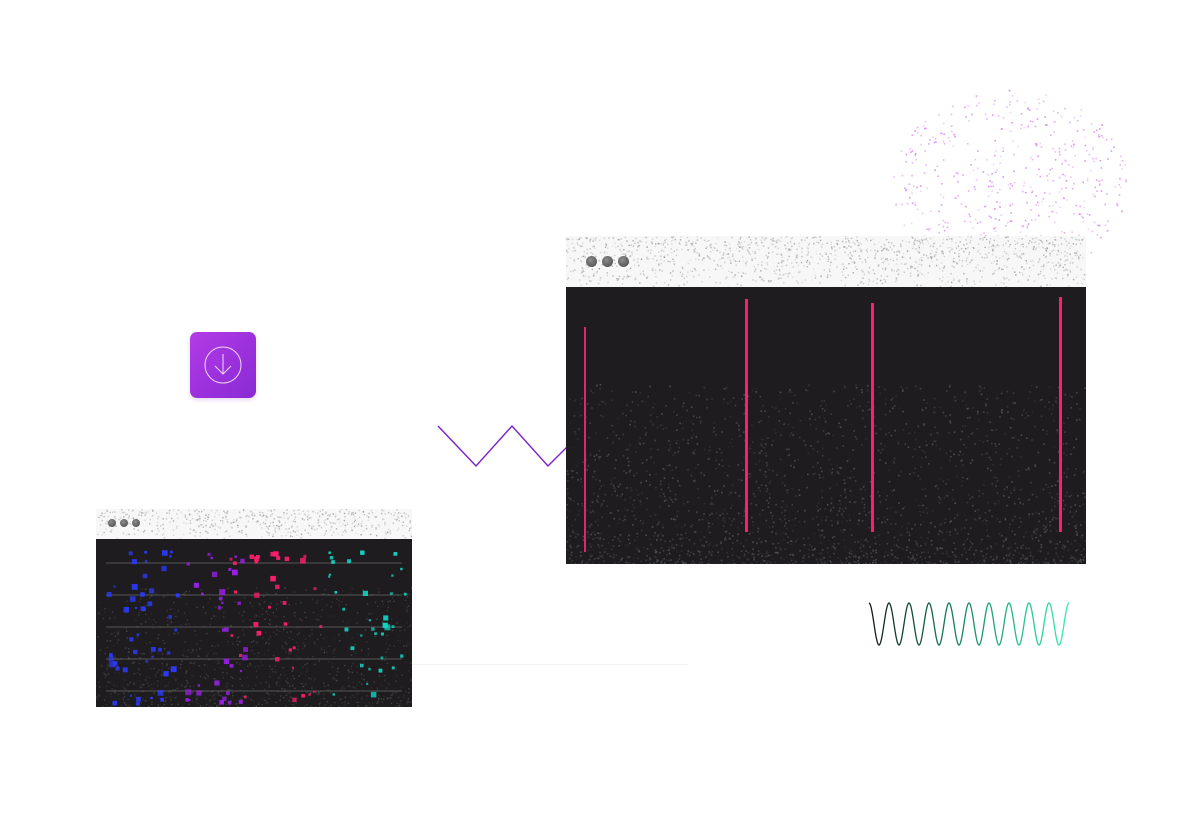  Describe the element at coordinates (826, 430) in the screenshot. I see `magenta-spike-visualization` at that location.